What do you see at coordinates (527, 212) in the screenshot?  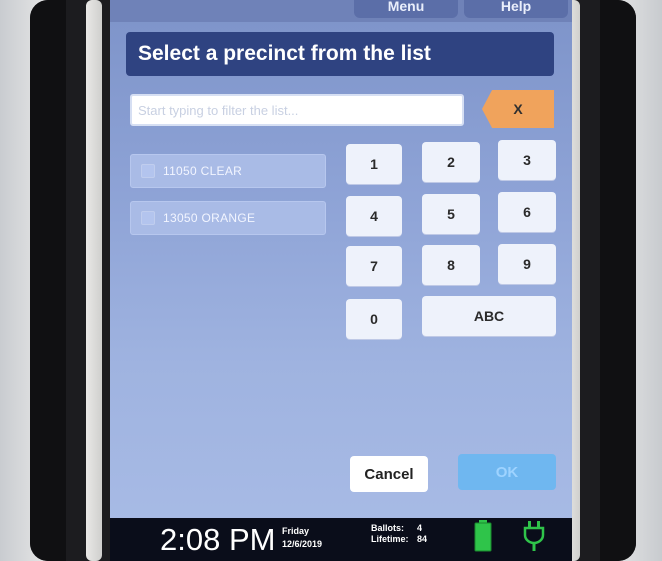 I see `keypad-key-6: 6` at bounding box center [527, 212].